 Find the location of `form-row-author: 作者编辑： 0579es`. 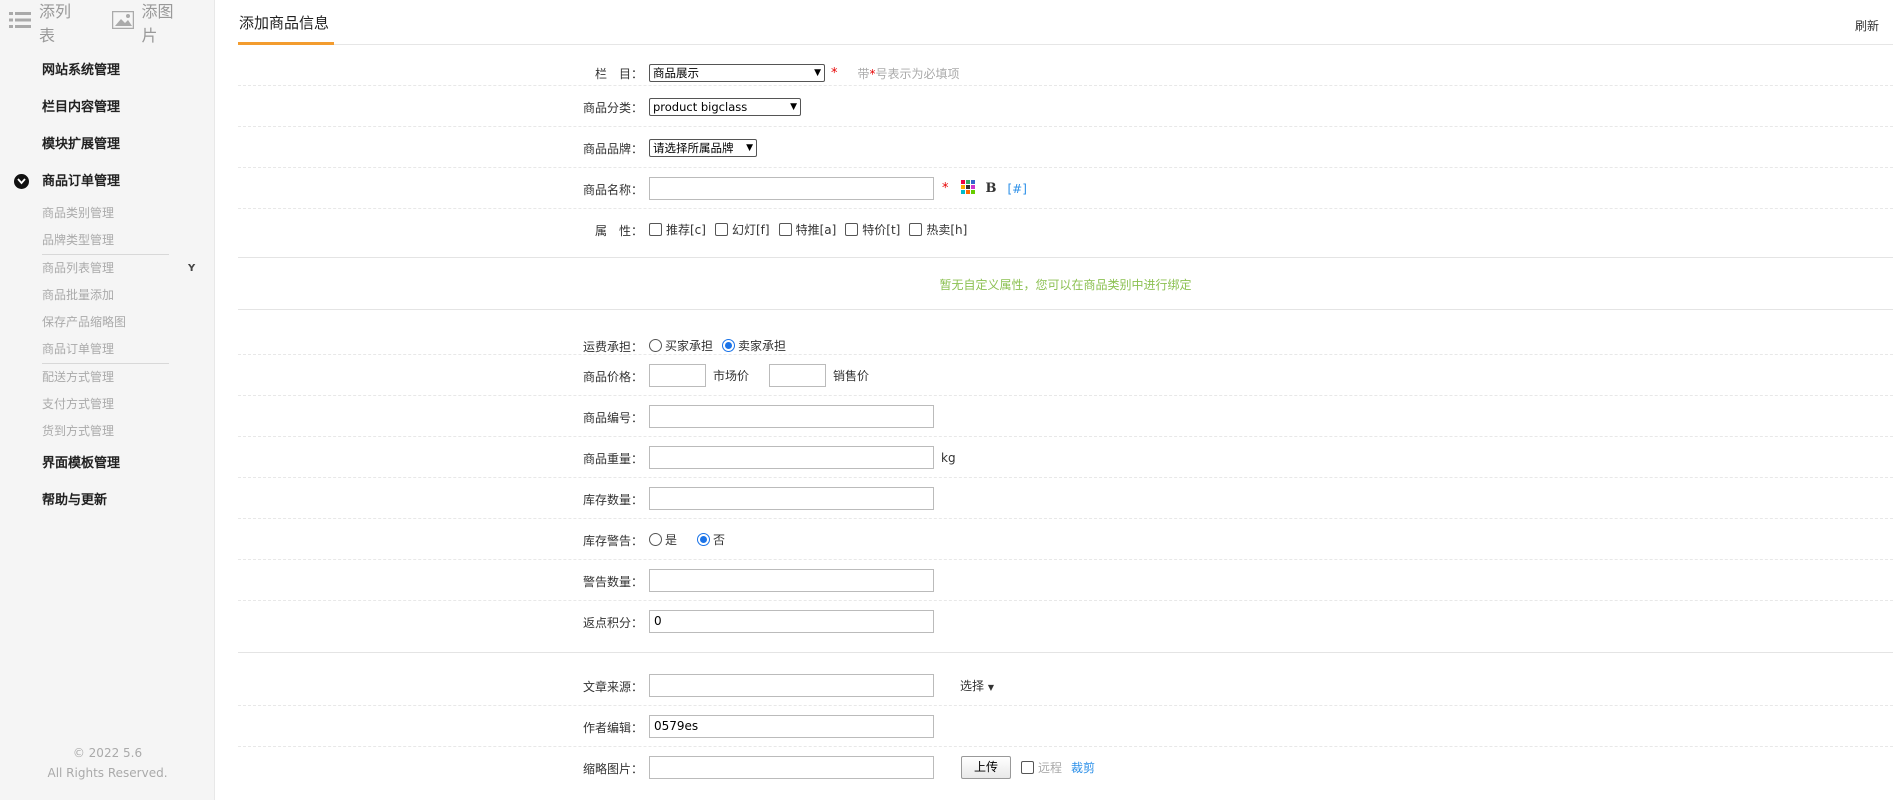

form-row-author: 作者编辑： 0579es is located at coordinates (1065, 726).